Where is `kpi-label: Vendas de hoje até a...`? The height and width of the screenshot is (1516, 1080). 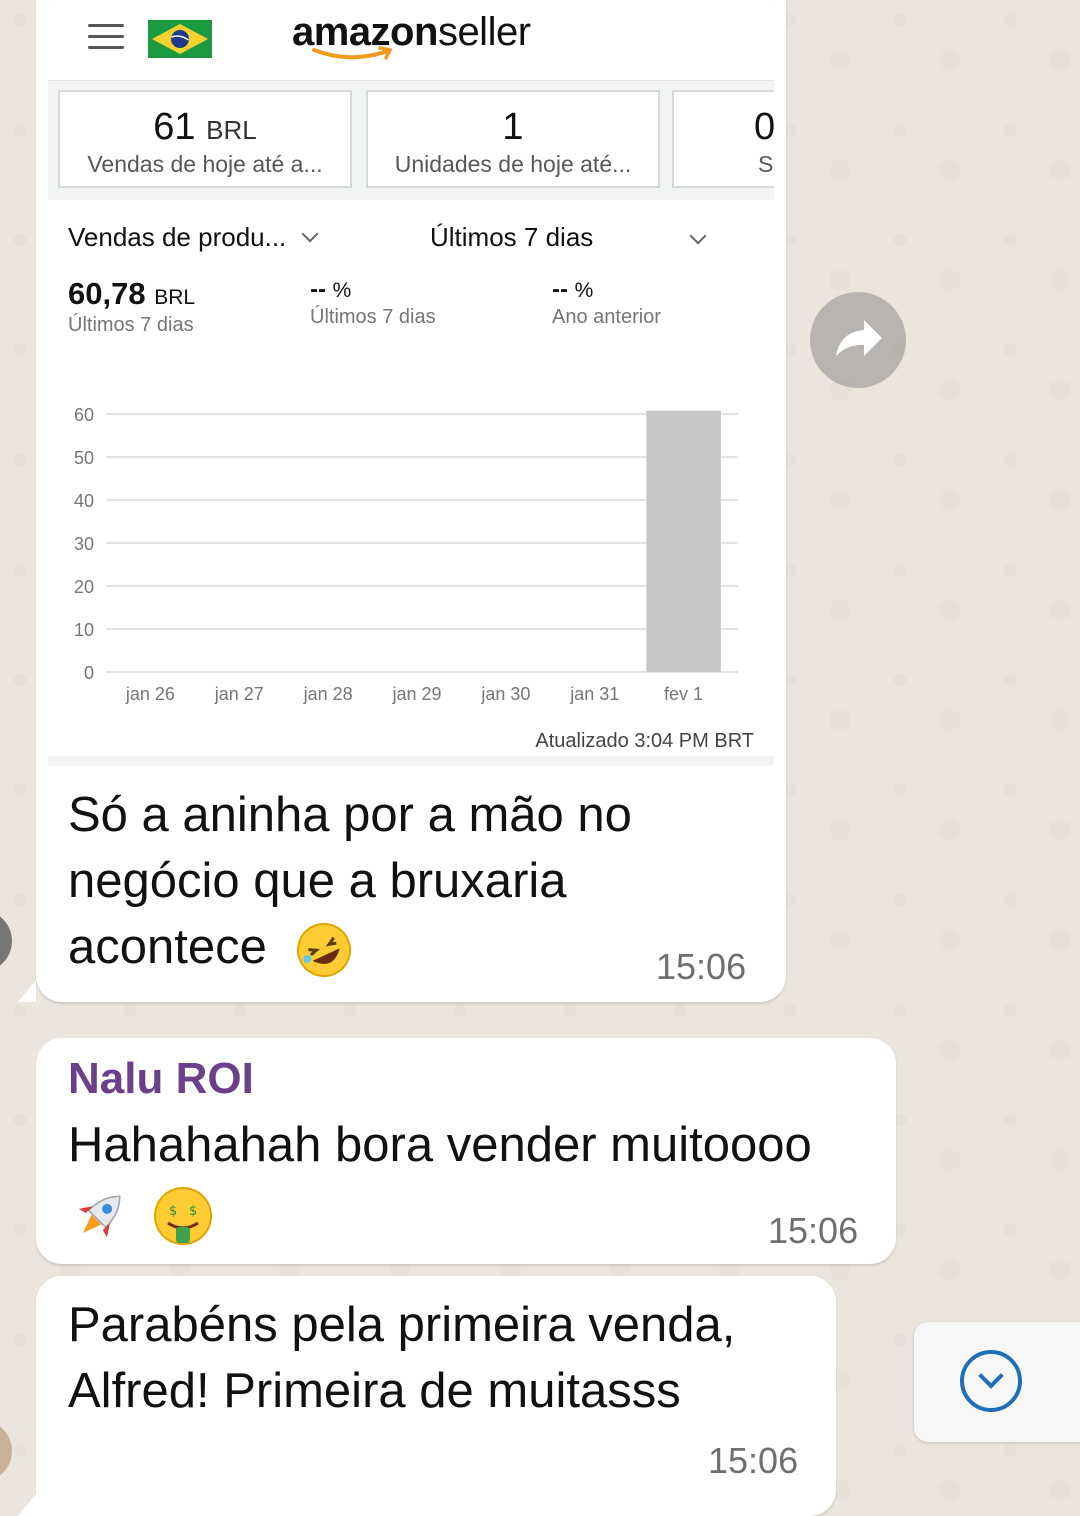 kpi-label: Vendas de hoje até a... is located at coordinates (205, 164).